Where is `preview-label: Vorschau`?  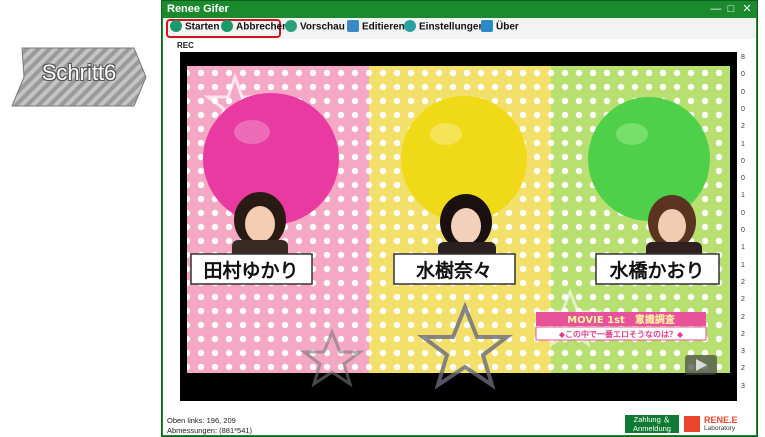
preview-label: Vorschau is located at coordinates (322, 27).